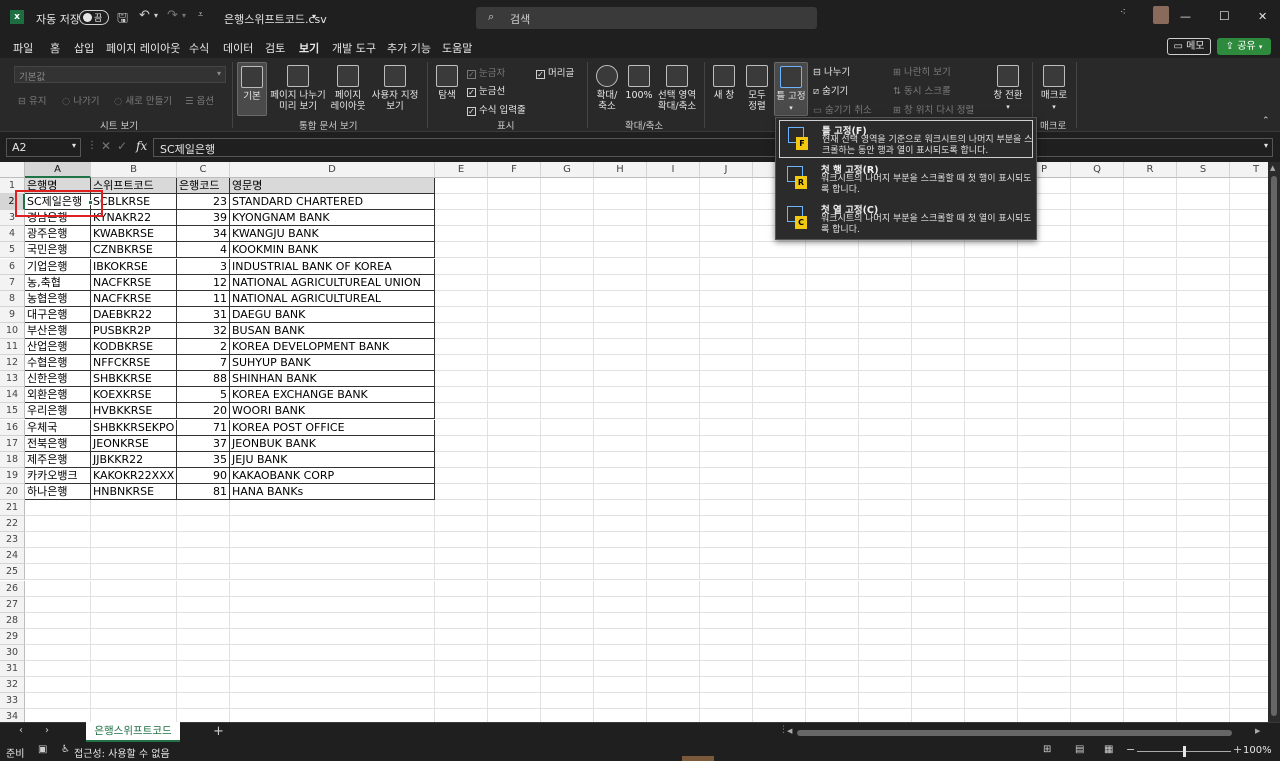 The width and height of the screenshot is (1280, 761). What do you see at coordinates (134, 170) in the screenshot?
I see `column-header: B` at bounding box center [134, 170].